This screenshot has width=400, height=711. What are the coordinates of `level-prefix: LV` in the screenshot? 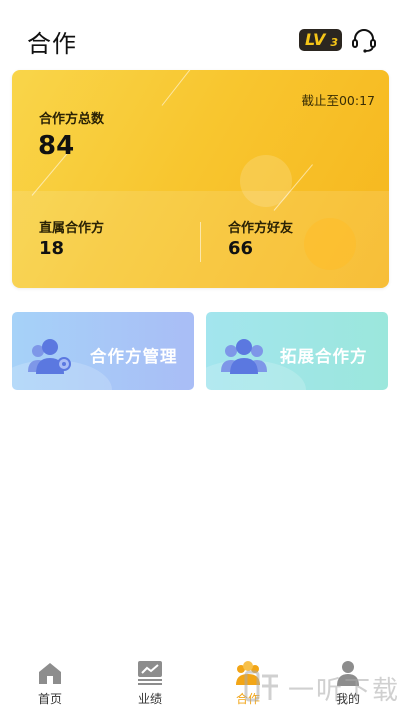 It's located at (315, 39).